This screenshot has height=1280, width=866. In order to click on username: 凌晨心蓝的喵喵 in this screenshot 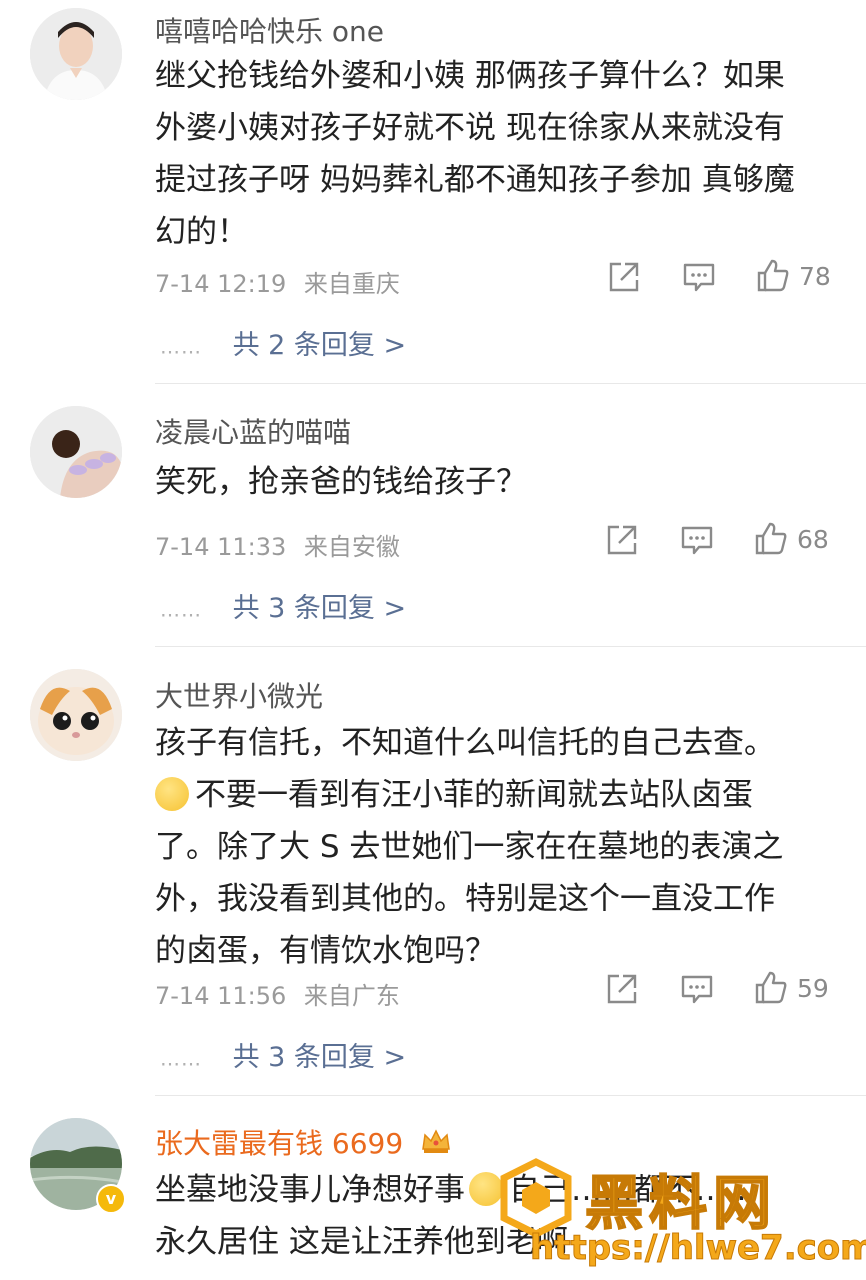, I will do `click(253, 431)`.